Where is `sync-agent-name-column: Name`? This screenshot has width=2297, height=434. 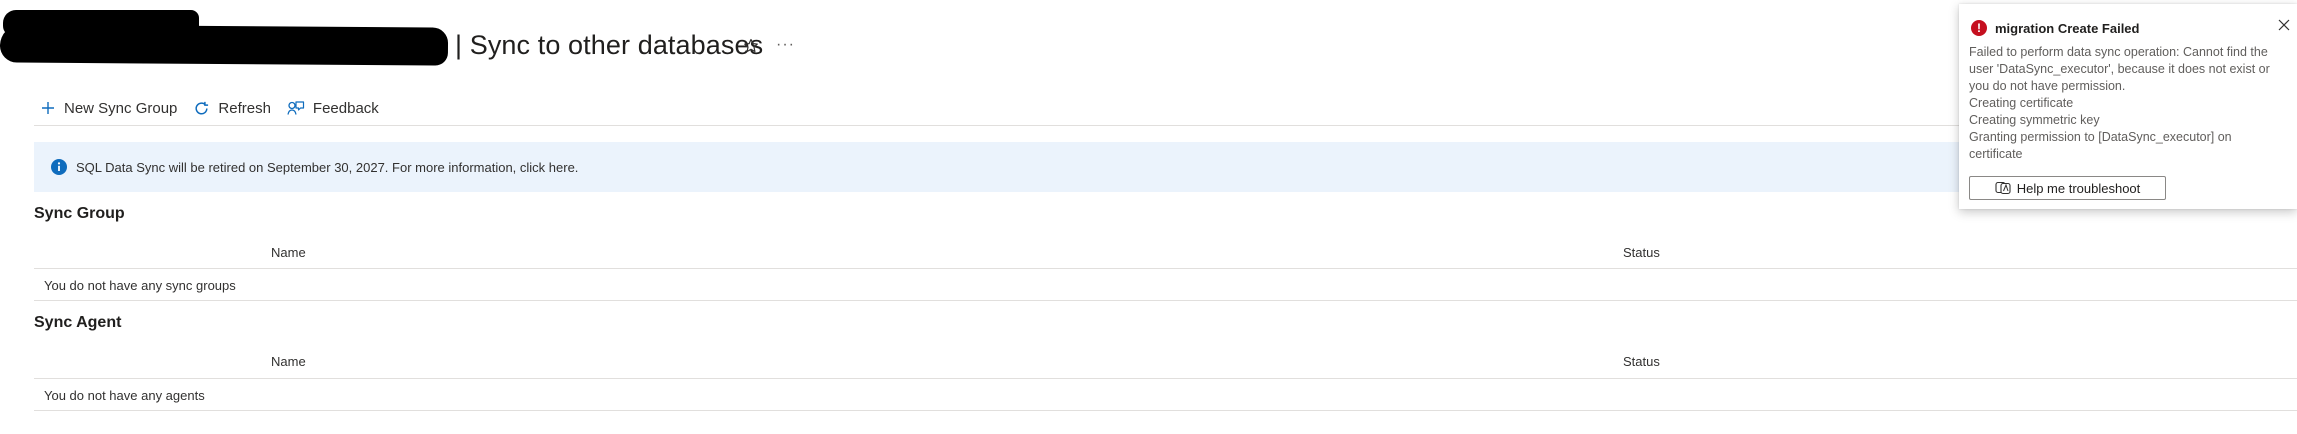 sync-agent-name-column: Name is located at coordinates (288, 361).